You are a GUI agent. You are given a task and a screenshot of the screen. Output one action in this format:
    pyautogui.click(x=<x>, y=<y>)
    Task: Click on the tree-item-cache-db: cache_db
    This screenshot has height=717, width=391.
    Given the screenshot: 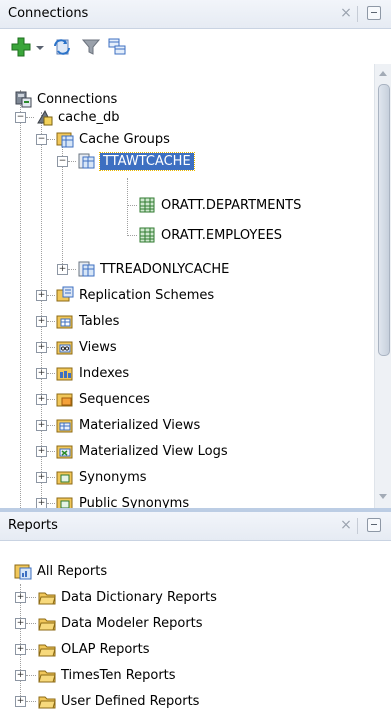 What is the action you would take?
    pyautogui.click(x=77, y=117)
    